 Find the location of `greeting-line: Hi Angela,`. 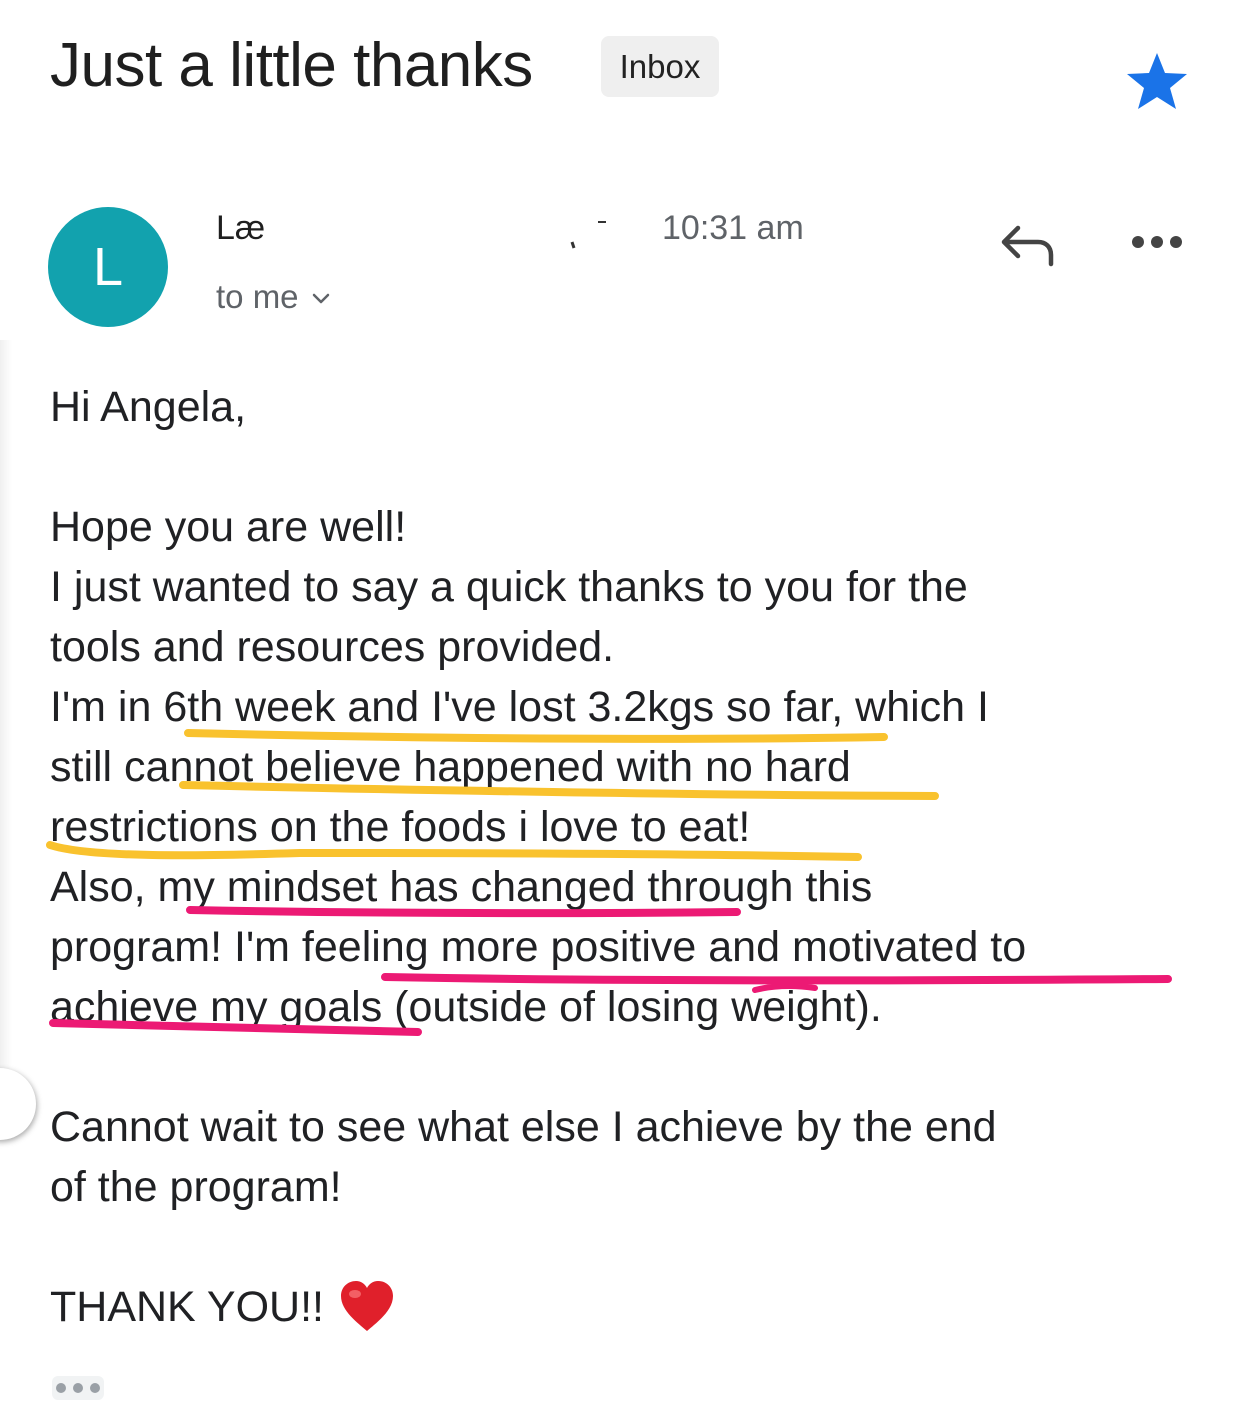

greeting-line: Hi Angela, is located at coordinates (148, 407).